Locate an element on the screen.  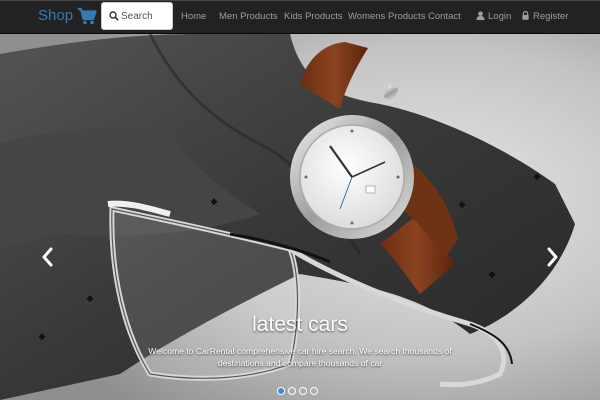
nav-register: Register is located at coordinates (544, 16).